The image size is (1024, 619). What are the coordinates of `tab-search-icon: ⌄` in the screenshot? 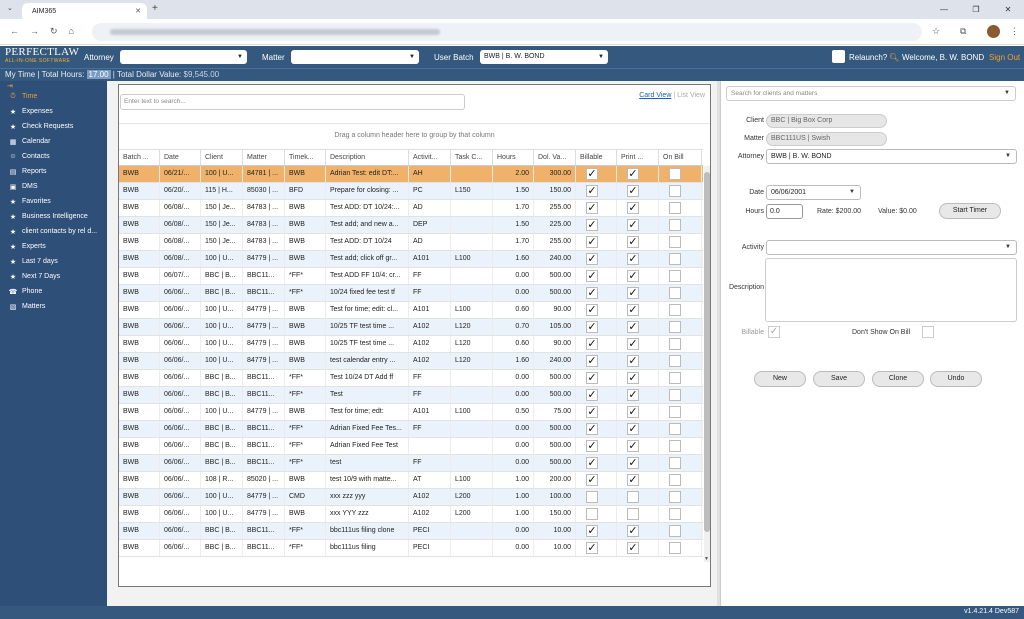 It's located at (10, 8).